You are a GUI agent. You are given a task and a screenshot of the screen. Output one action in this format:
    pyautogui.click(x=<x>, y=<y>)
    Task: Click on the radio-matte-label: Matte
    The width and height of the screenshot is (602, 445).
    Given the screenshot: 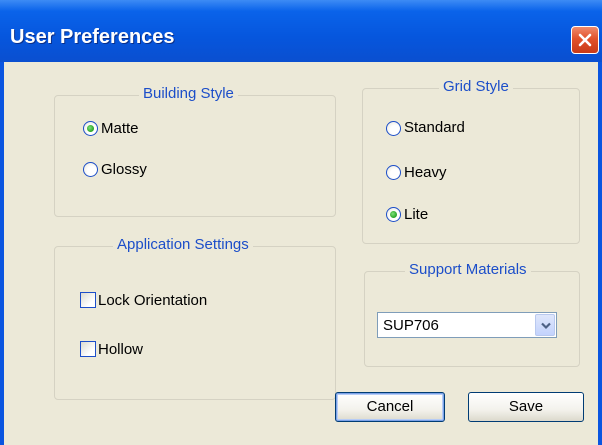 What is the action you would take?
    pyautogui.click(x=120, y=128)
    